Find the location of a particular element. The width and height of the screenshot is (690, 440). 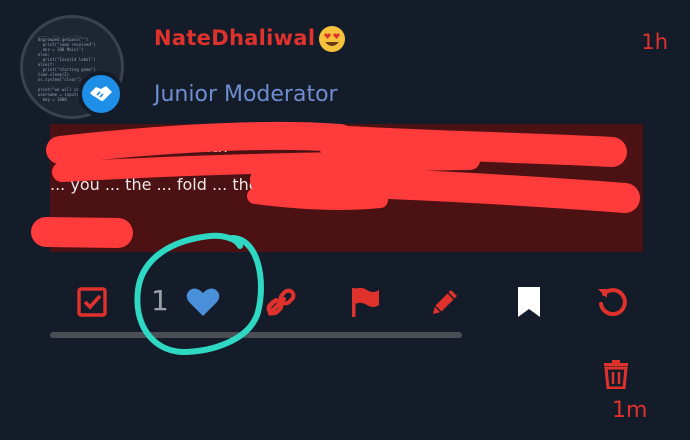

delete-button is located at coordinates (616, 374).